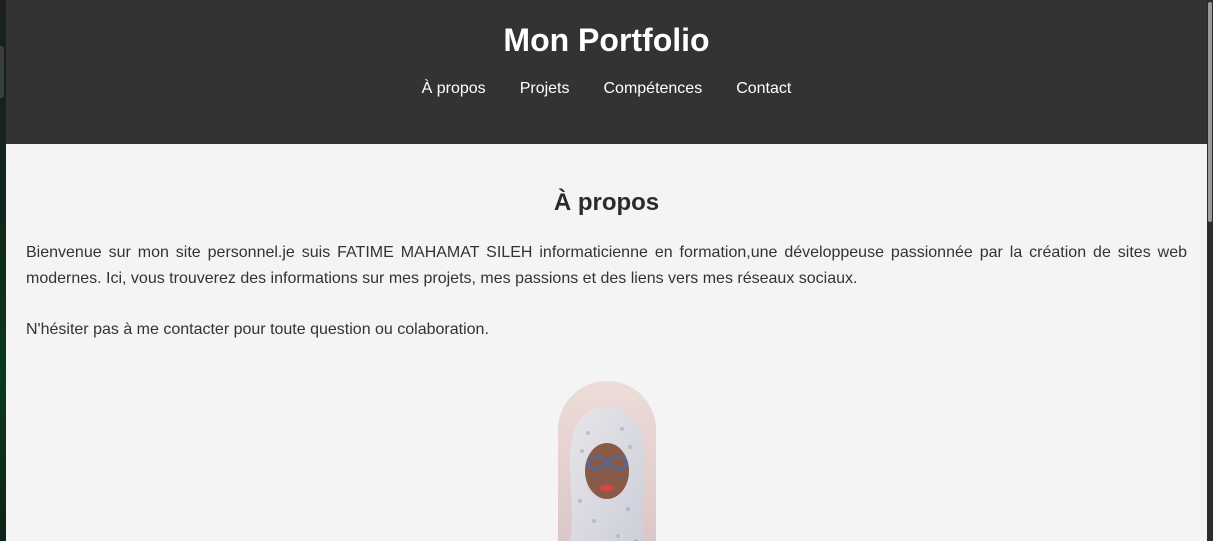  What do you see at coordinates (763, 89) in the screenshot?
I see `nav-link-contact: Contact` at bounding box center [763, 89].